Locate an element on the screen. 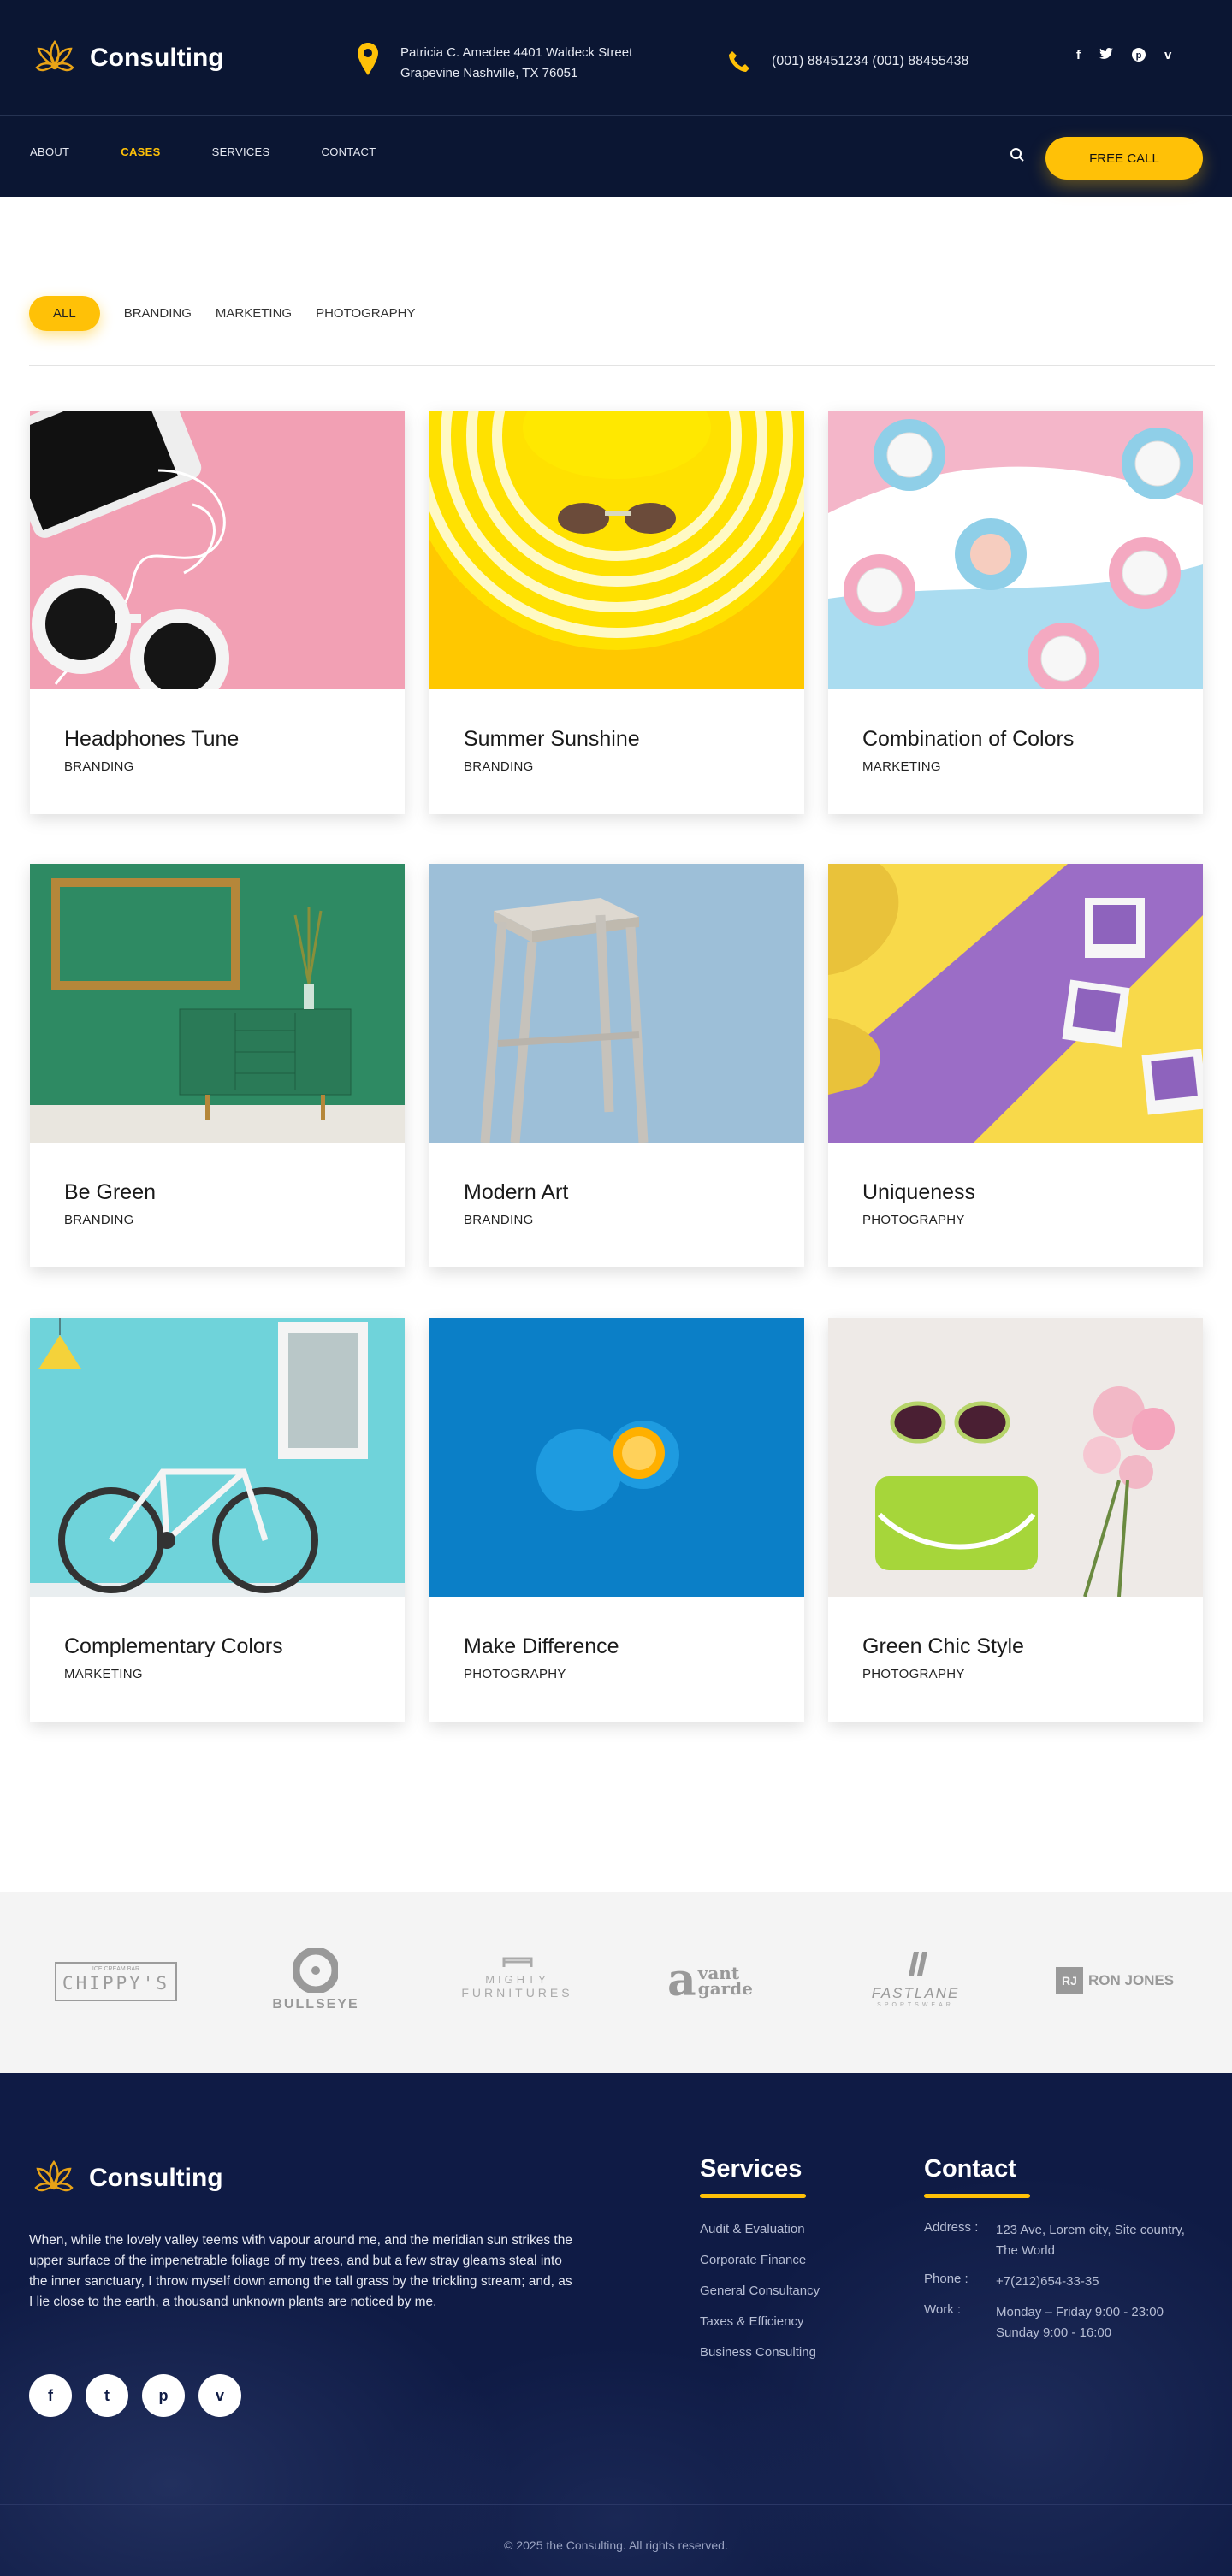  nav-contact: CONTACT is located at coordinates (349, 151).